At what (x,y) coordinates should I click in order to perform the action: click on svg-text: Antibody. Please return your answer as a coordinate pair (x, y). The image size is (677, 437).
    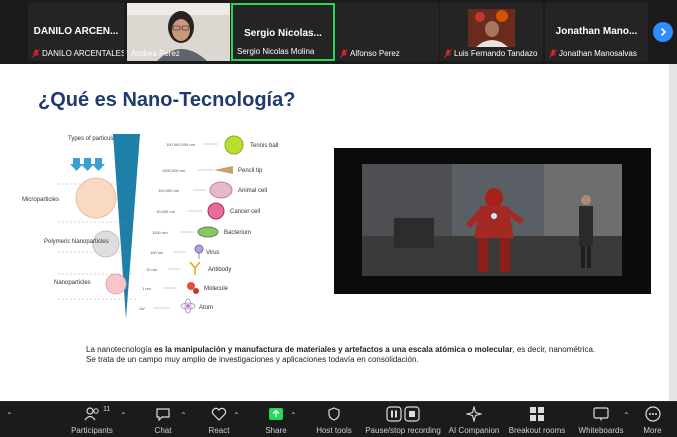
    Looking at the image, I should click on (219, 270).